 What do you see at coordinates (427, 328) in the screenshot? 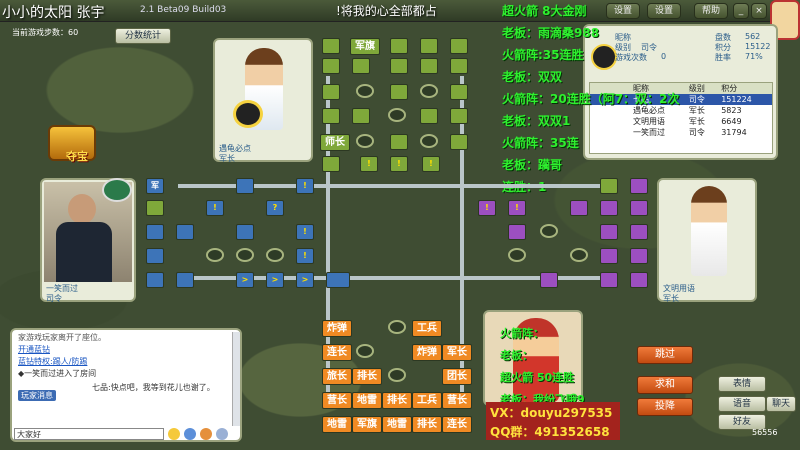
I see `piece-engineer: 工兵` at bounding box center [427, 328].